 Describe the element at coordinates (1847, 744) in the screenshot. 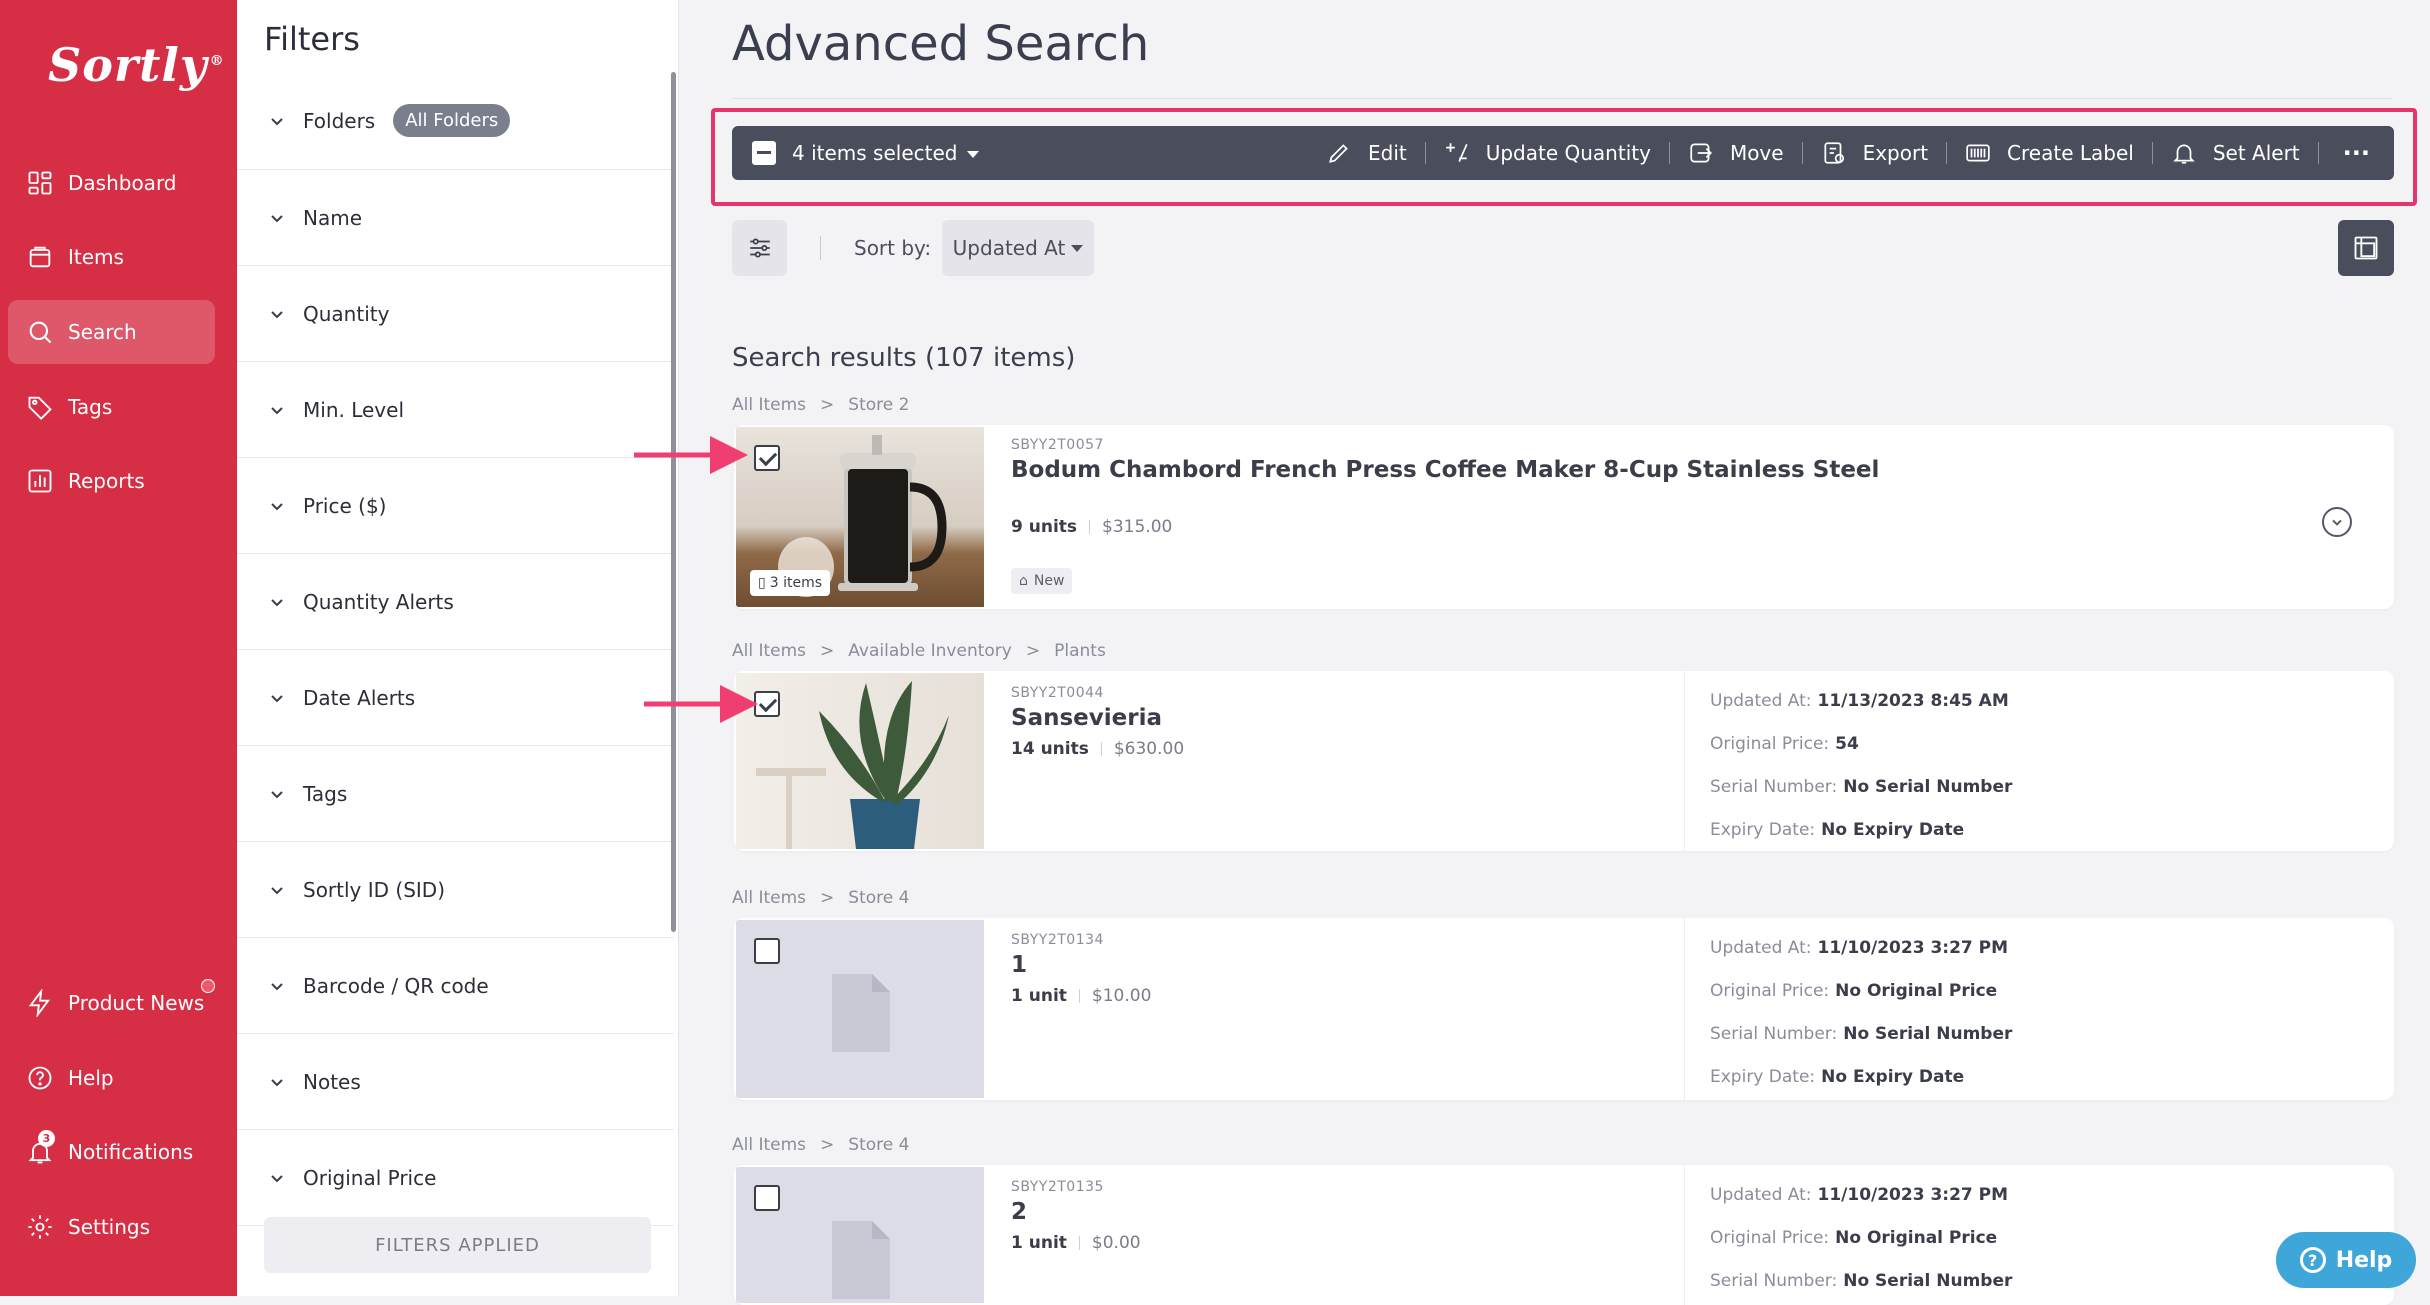

I see `detail-value: 54` at that location.